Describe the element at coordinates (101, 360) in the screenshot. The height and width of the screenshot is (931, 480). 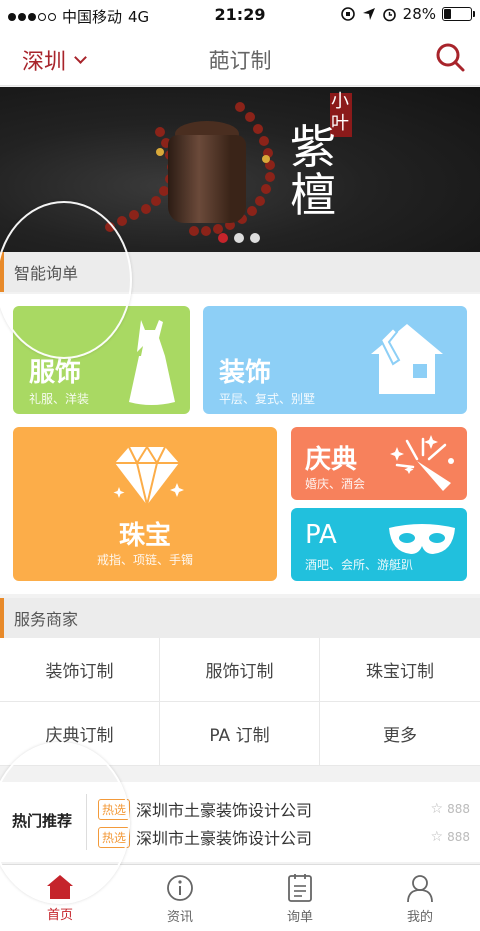
I see `tile-clothing: 服饰 礼服、洋装` at that location.